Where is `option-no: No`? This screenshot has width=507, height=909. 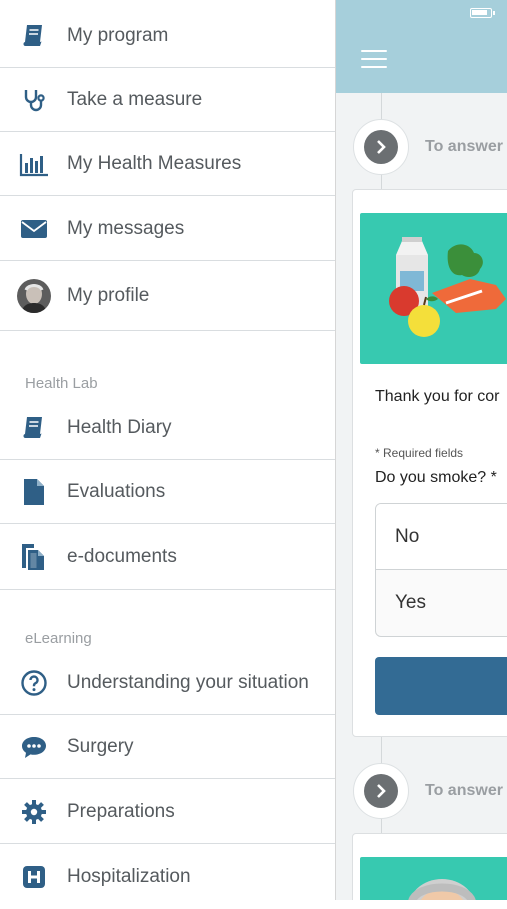
option-no: No is located at coordinates (441, 537).